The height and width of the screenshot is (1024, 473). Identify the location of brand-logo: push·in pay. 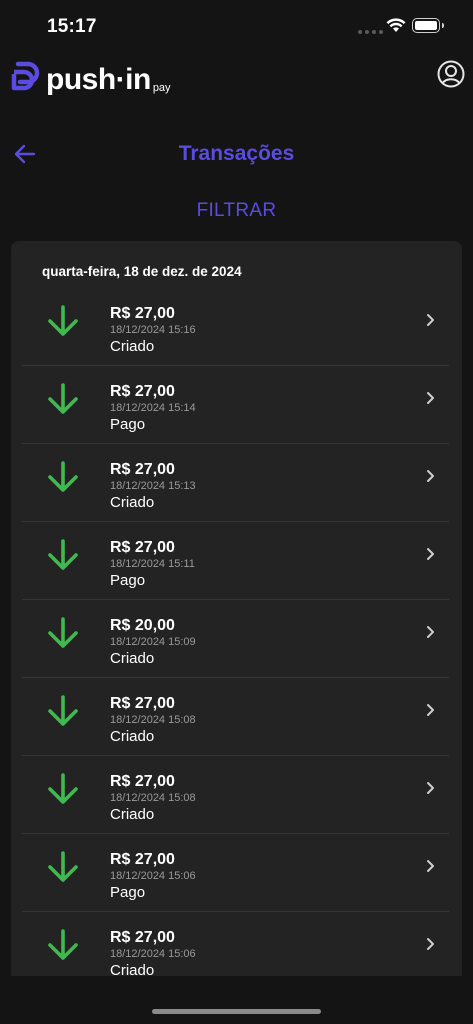
(89, 78).